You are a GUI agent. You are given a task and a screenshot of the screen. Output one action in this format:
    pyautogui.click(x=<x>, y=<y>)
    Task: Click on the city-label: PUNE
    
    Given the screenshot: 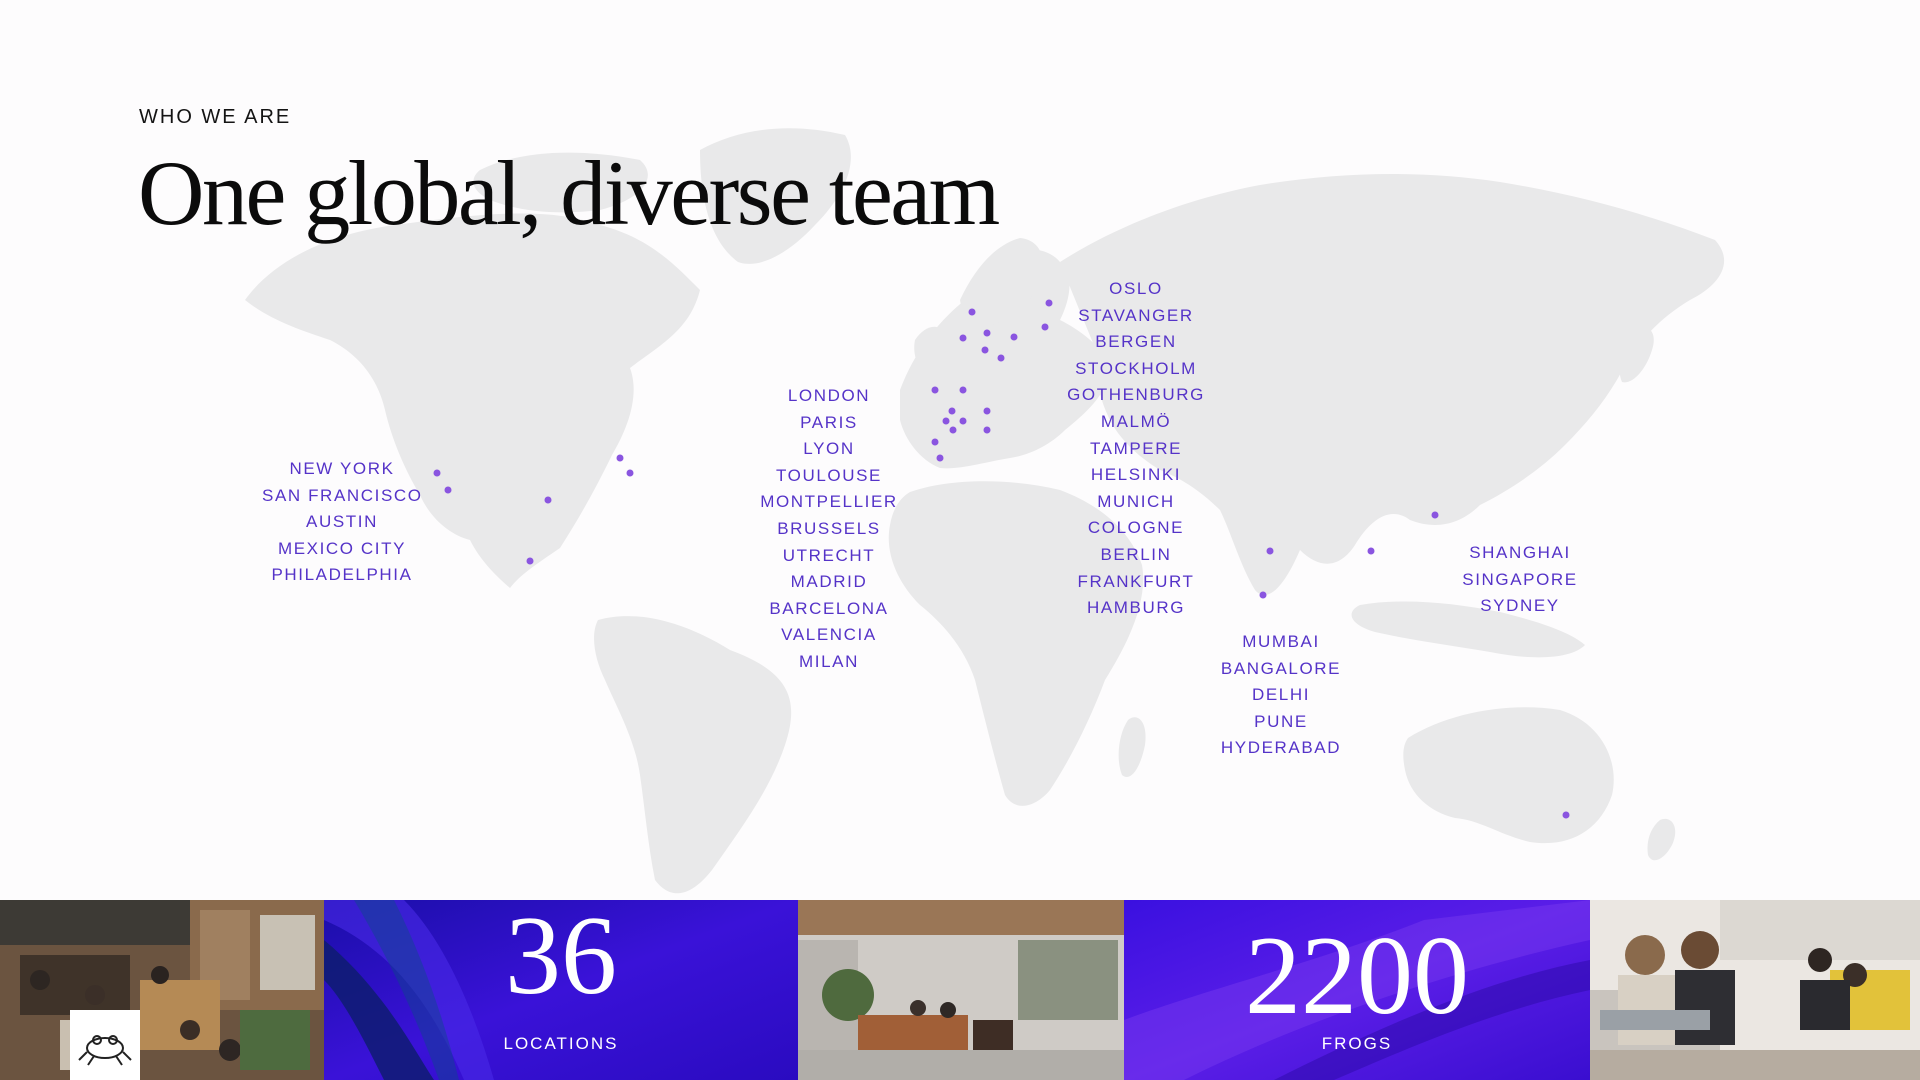 What is the action you would take?
    pyautogui.click(x=1281, y=721)
    